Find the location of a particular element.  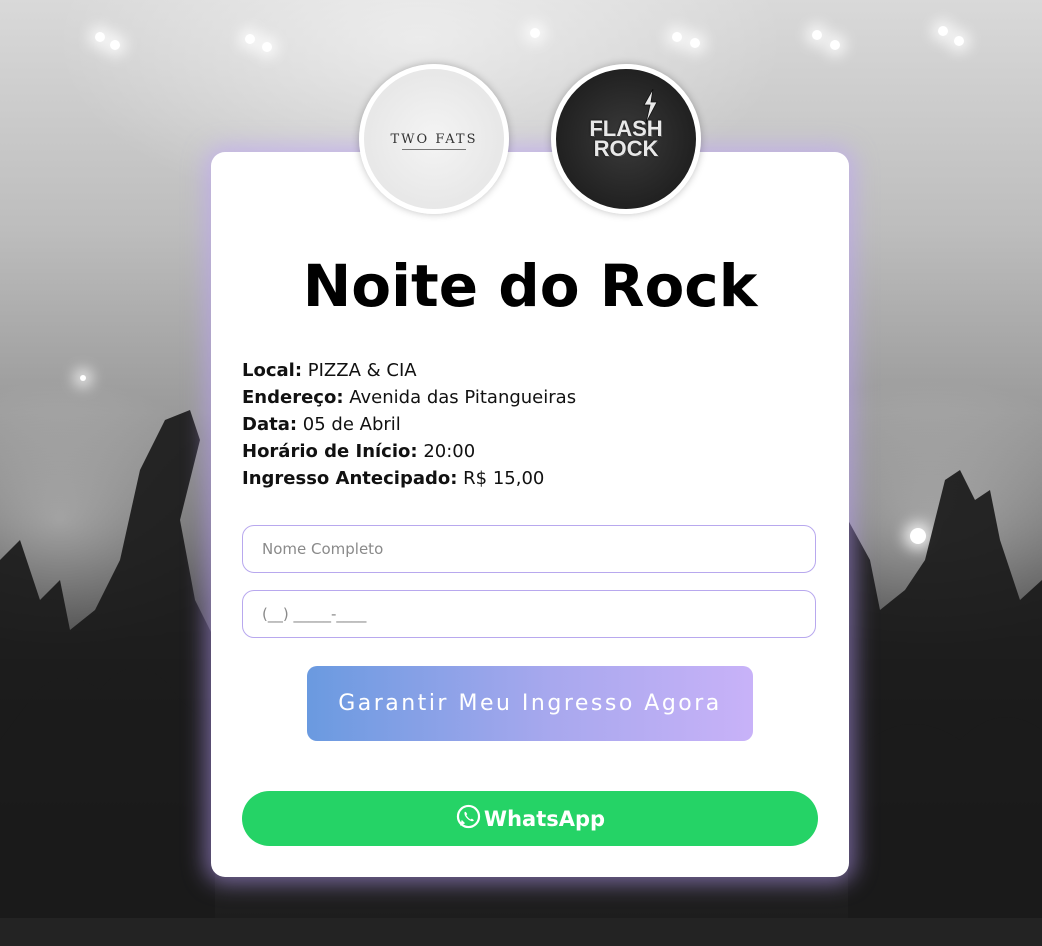

lightning-bolt-icon is located at coordinates (650, 106).